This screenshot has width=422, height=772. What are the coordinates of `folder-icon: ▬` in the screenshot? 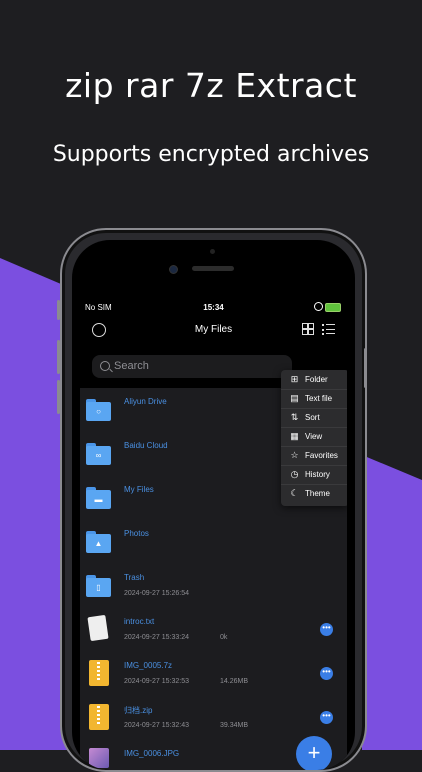 It's located at (98, 498).